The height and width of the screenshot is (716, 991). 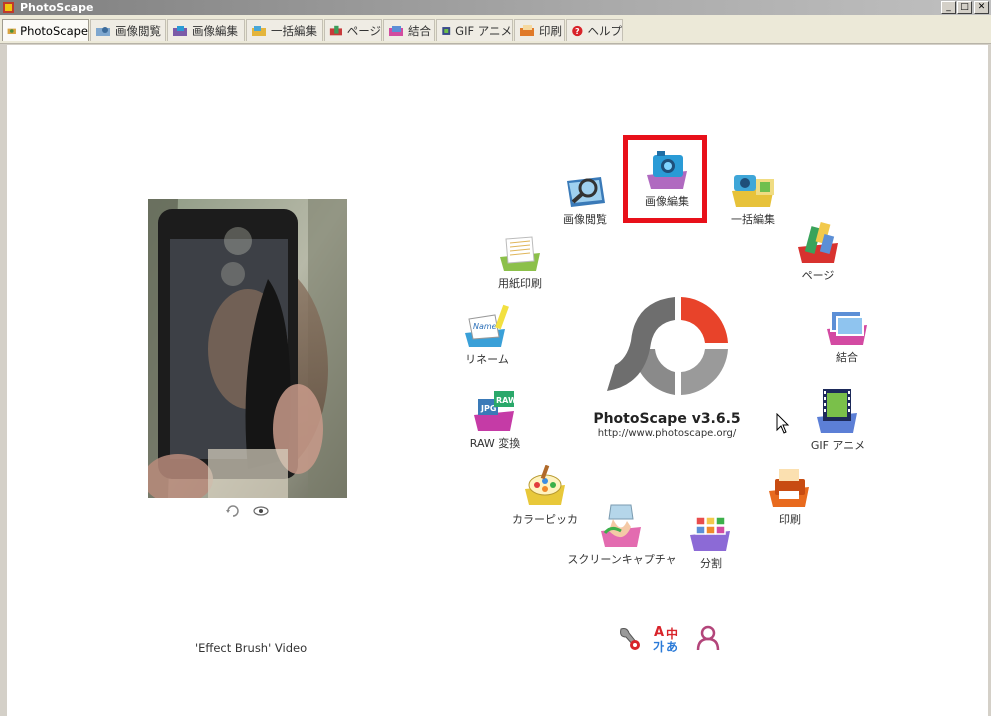 I want to click on menu-gif: GIF アニメ, so click(x=838, y=420).